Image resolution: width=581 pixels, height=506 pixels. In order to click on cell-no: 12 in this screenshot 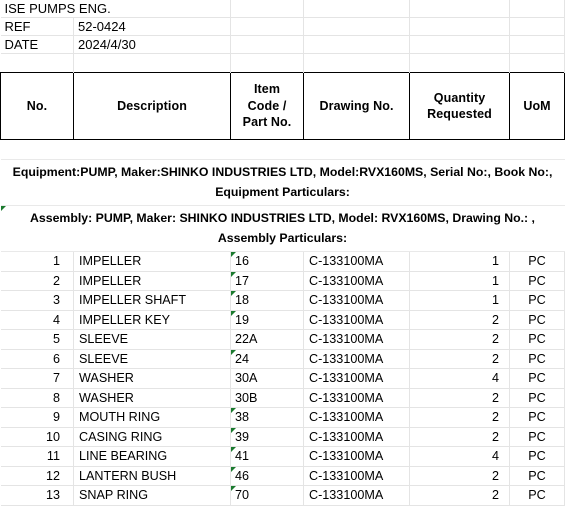, I will do `click(37, 476)`.